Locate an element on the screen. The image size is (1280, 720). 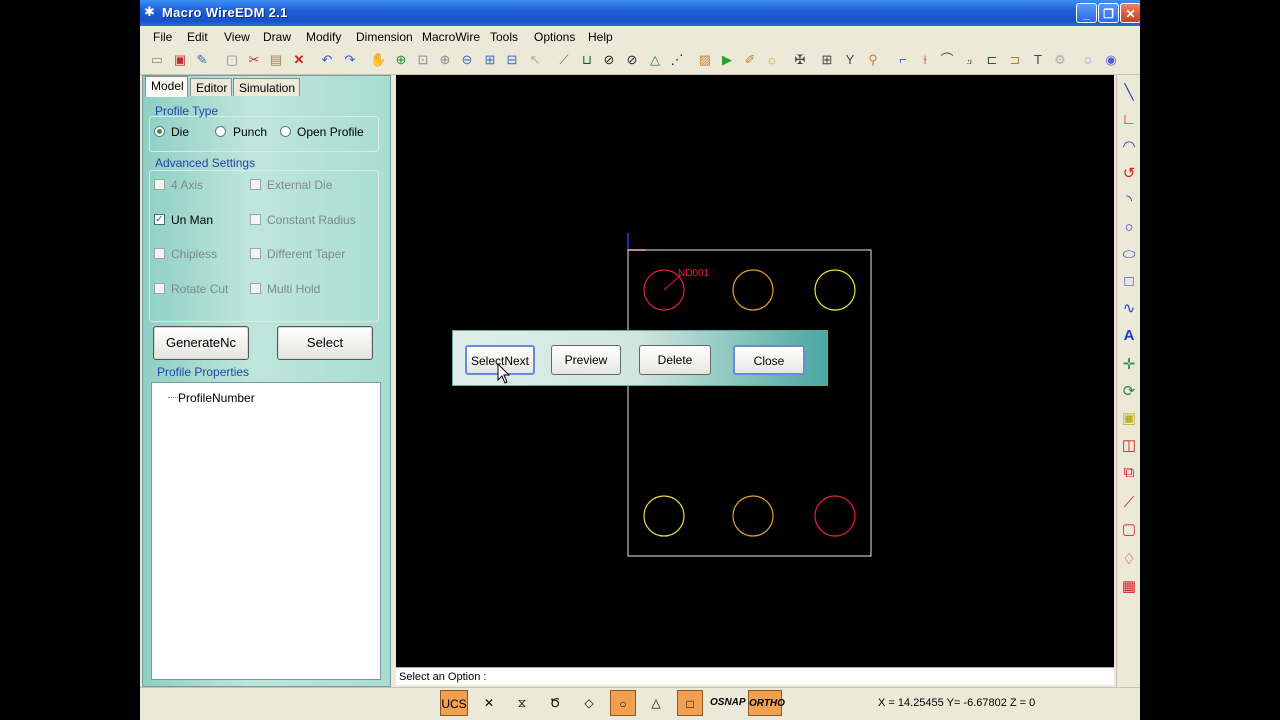
close-button: ✕ is located at coordinates (1130, 13).